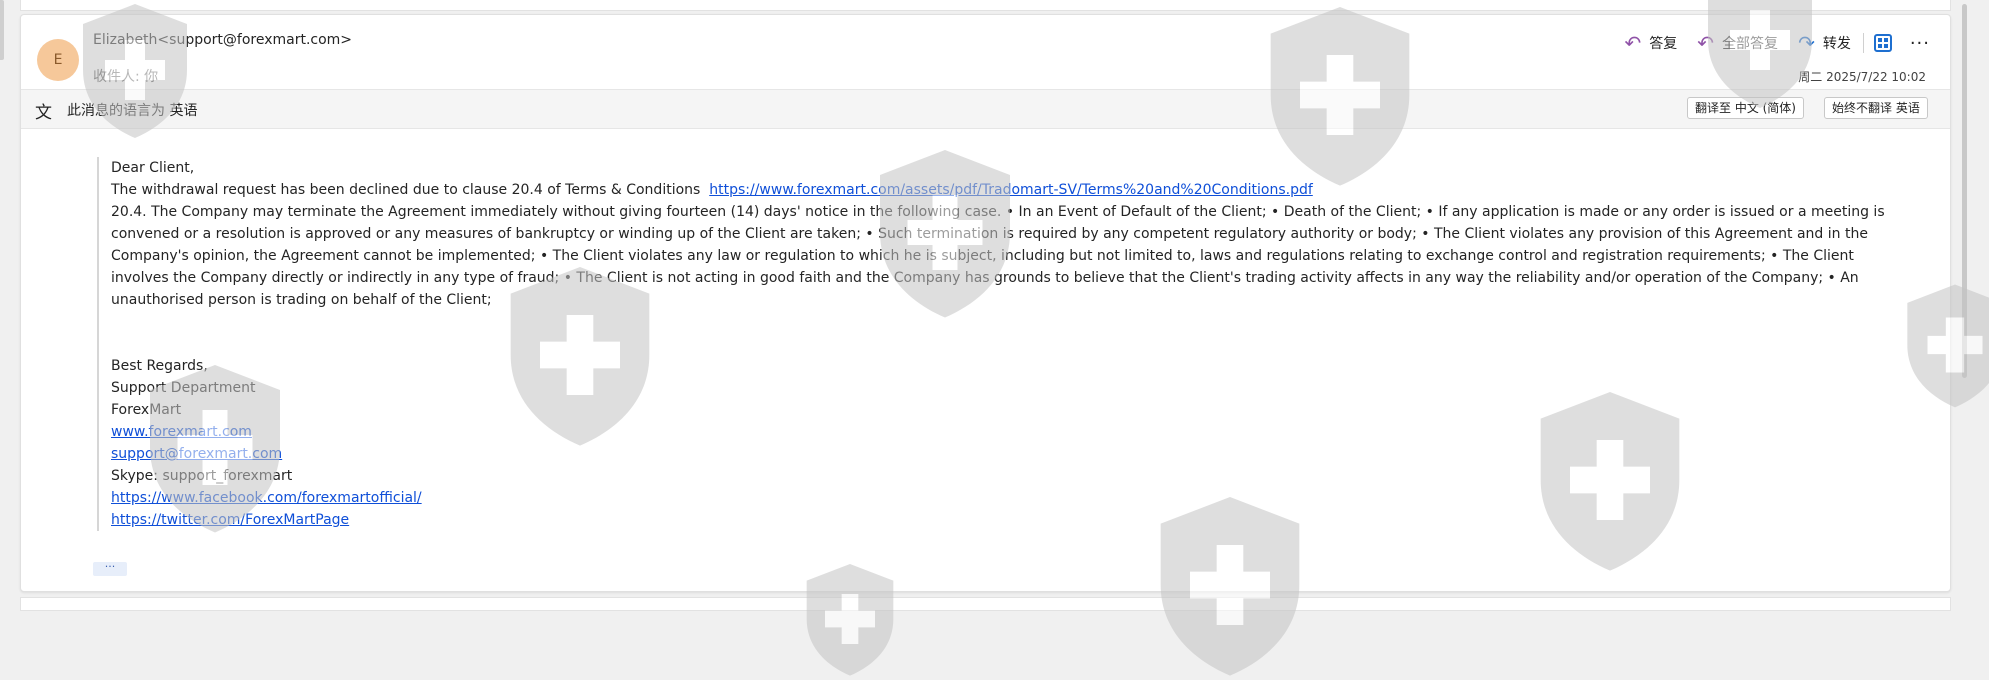  Describe the element at coordinates (183, 388) in the screenshot. I see `department-text: Support Department` at that location.